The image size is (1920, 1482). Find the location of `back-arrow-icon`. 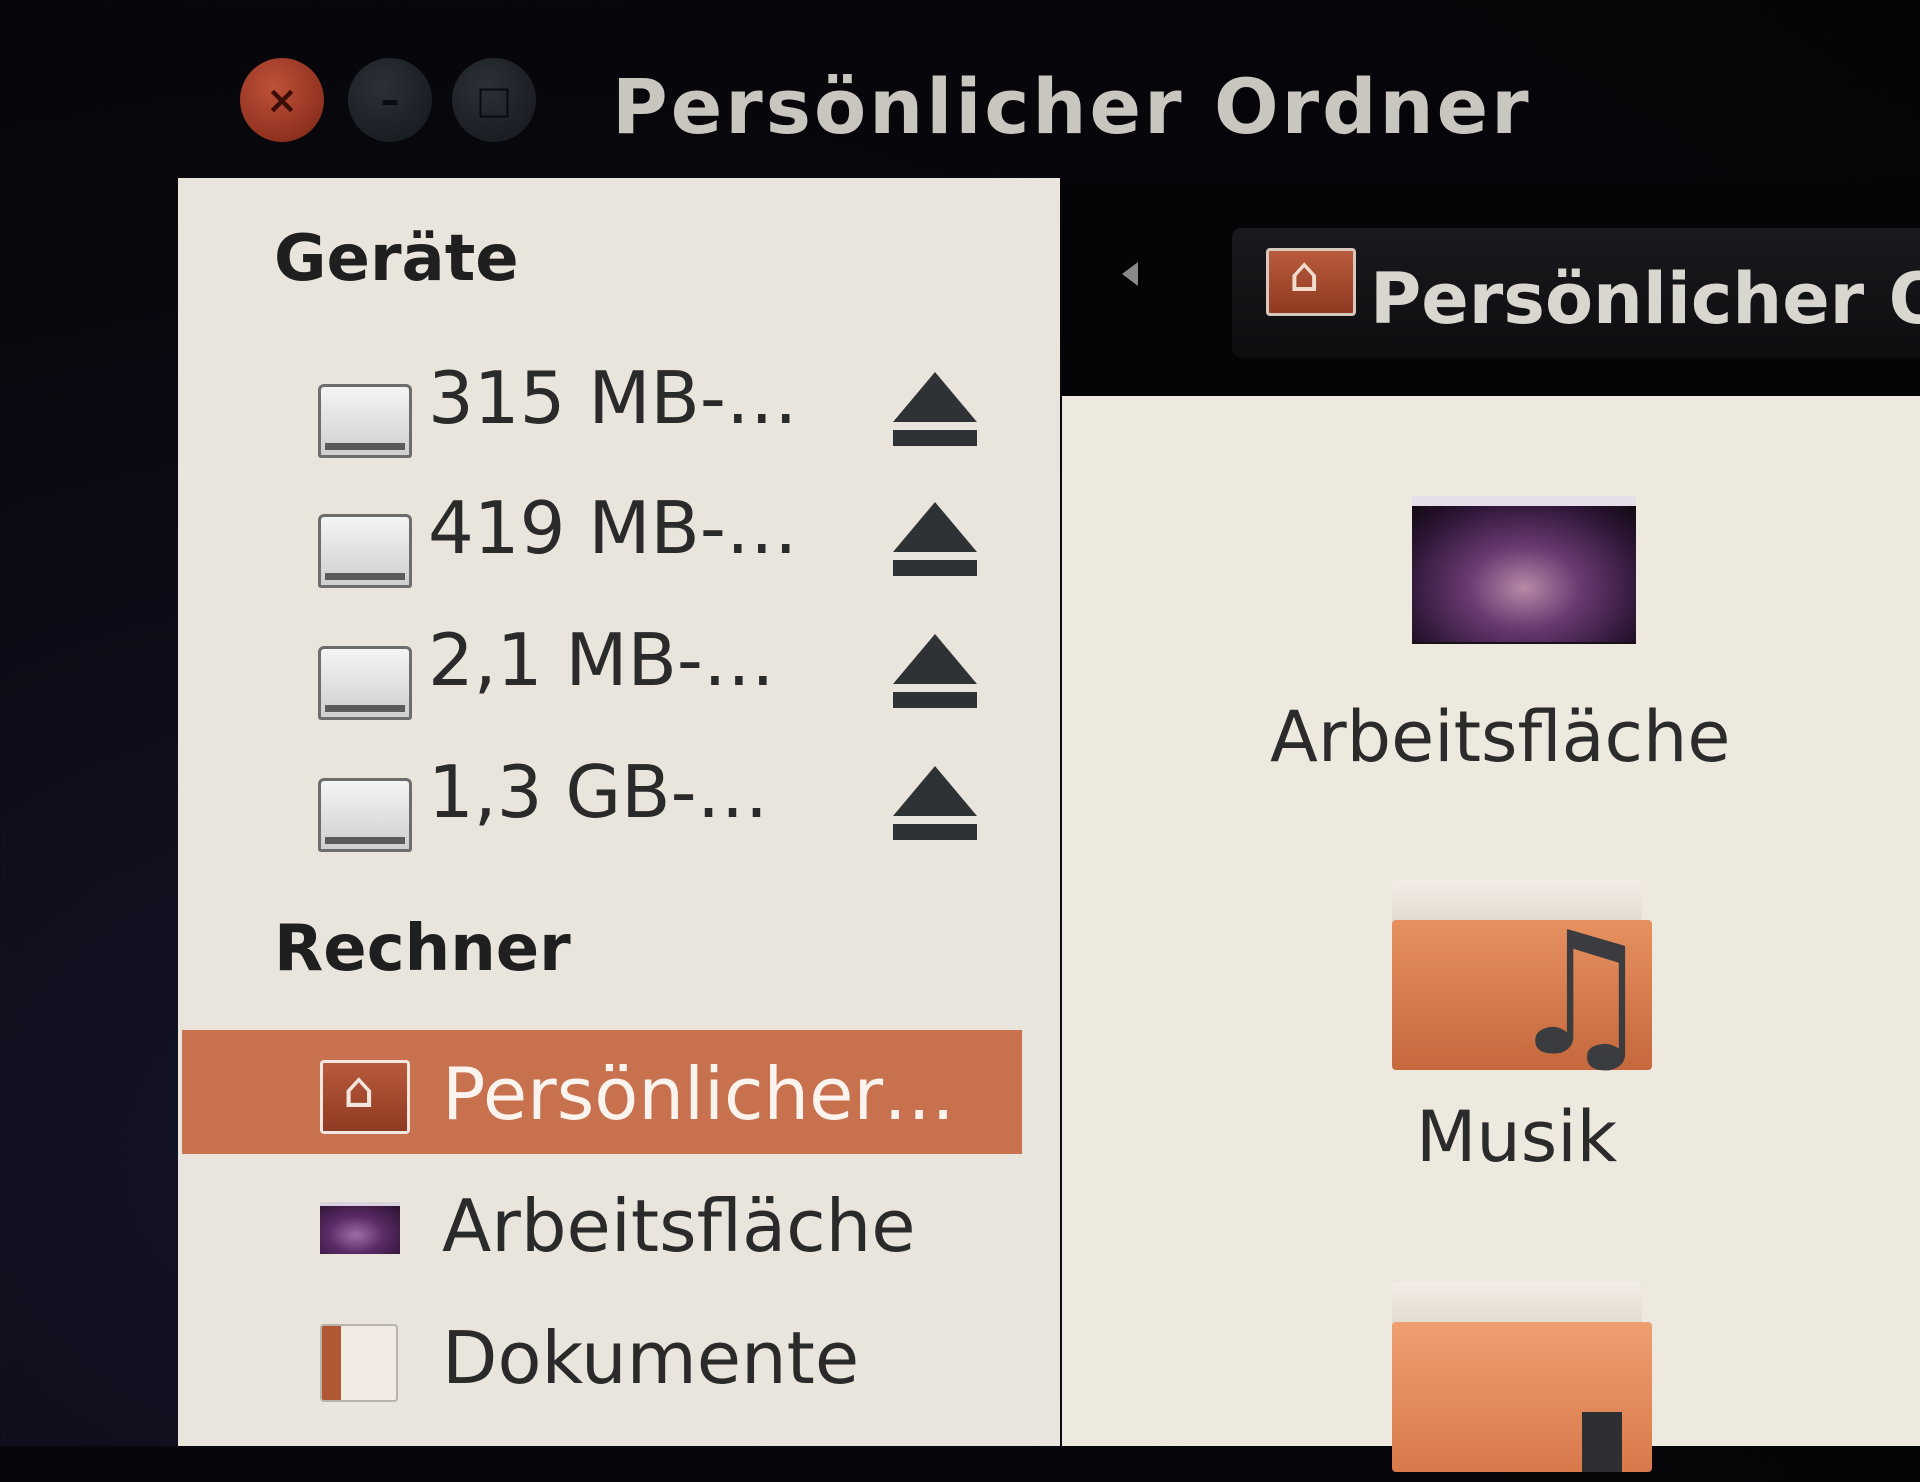

back-arrow-icon is located at coordinates (1130, 274).